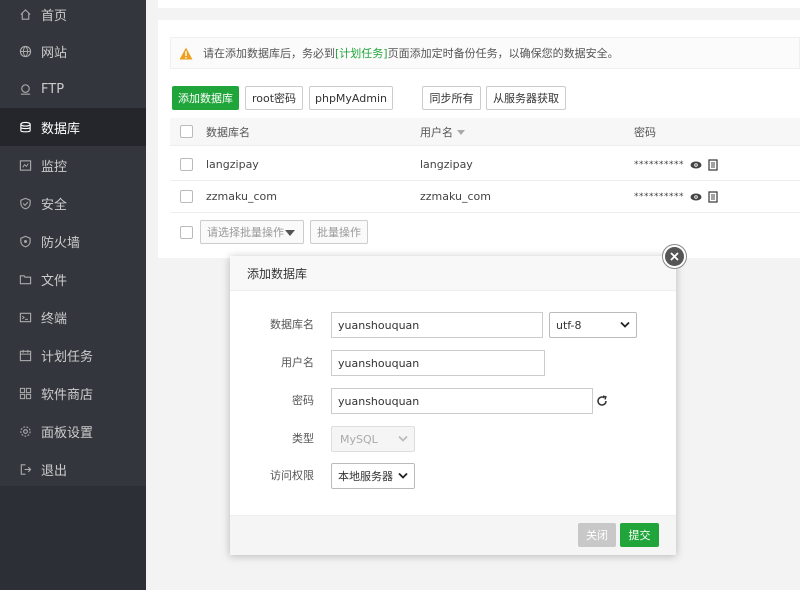  I want to click on logout-icon, so click(25, 469).